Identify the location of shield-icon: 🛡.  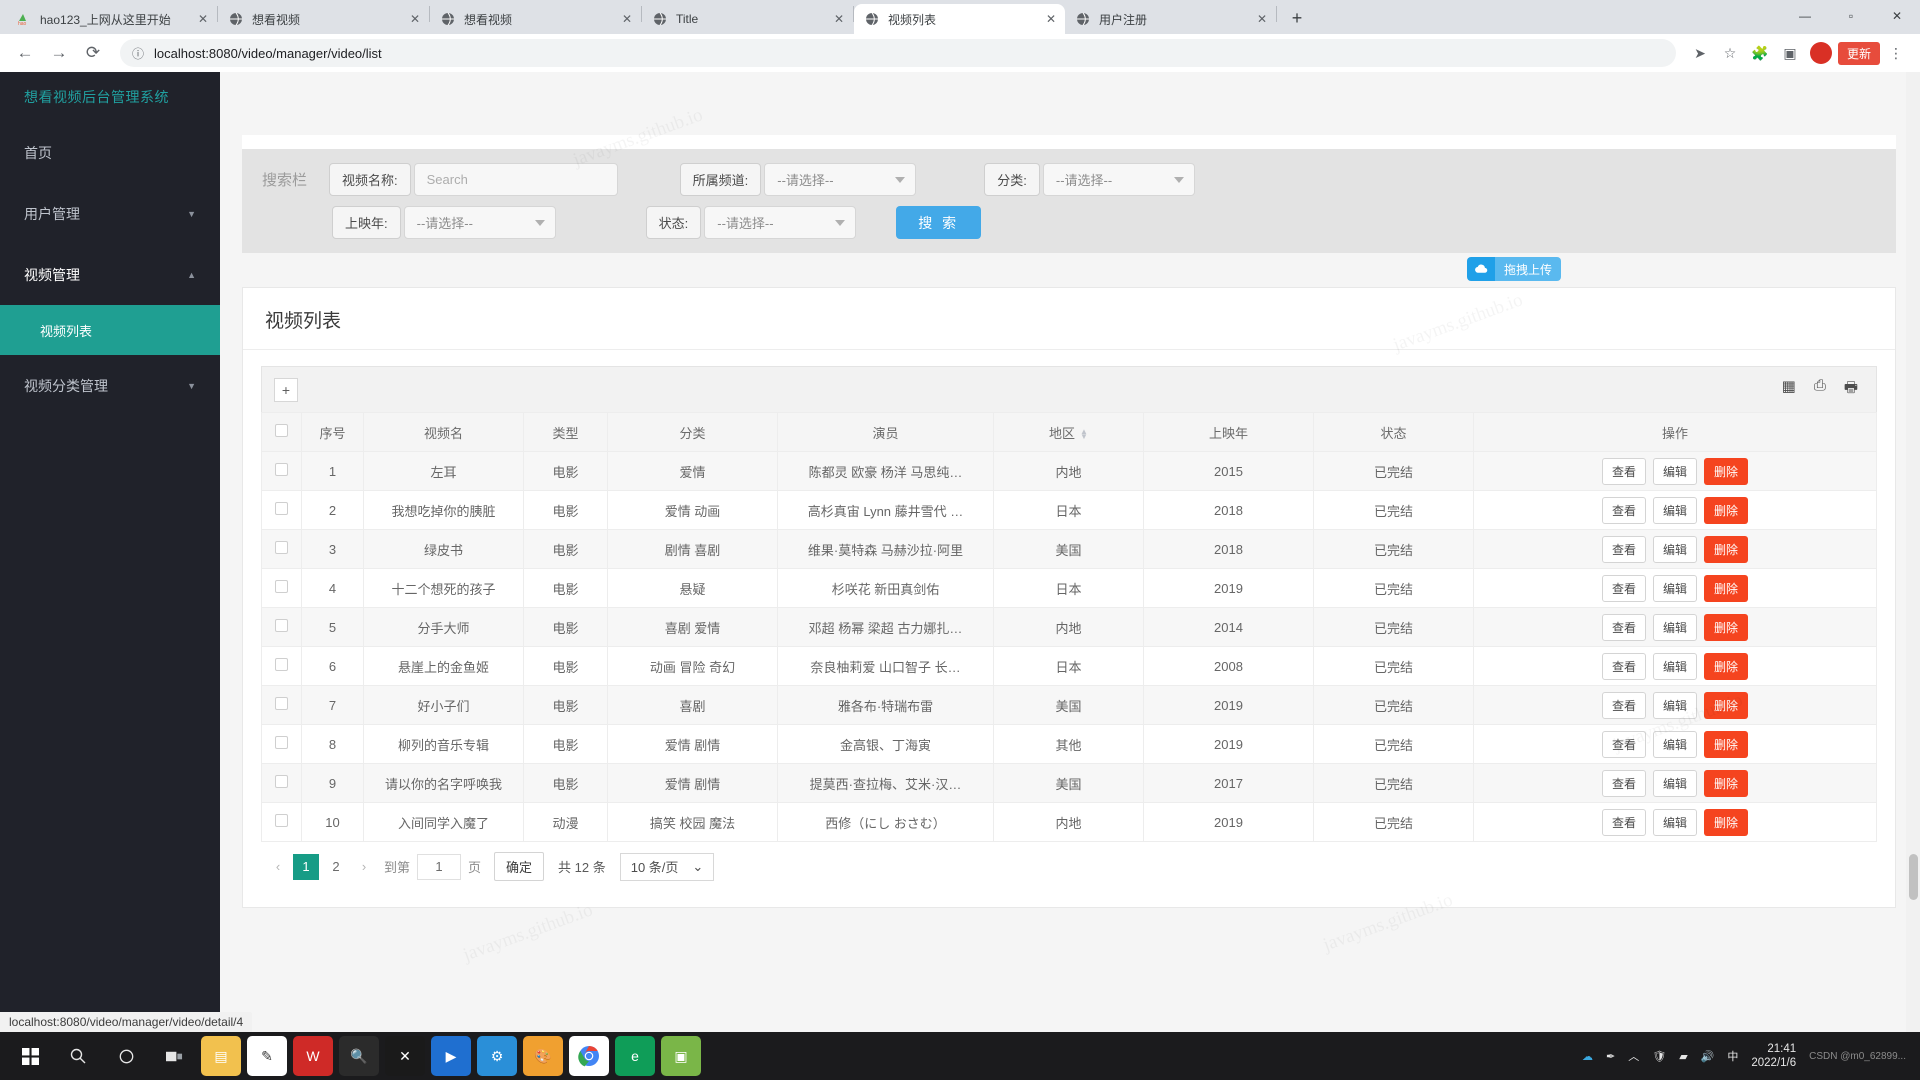
(1659, 1056).